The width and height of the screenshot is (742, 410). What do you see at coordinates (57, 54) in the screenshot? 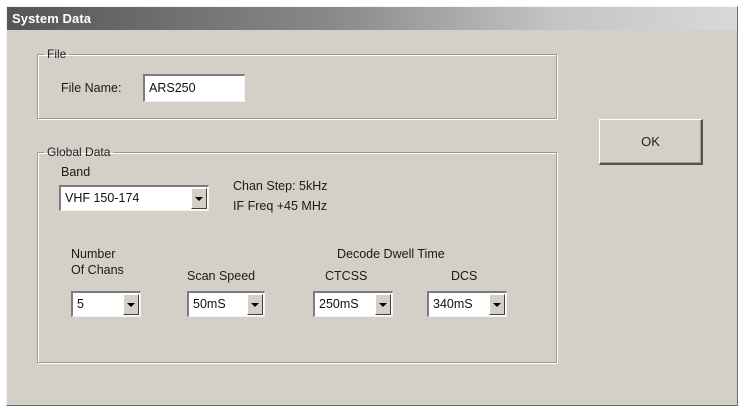
I see `file-group-legend: File` at bounding box center [57, 54].